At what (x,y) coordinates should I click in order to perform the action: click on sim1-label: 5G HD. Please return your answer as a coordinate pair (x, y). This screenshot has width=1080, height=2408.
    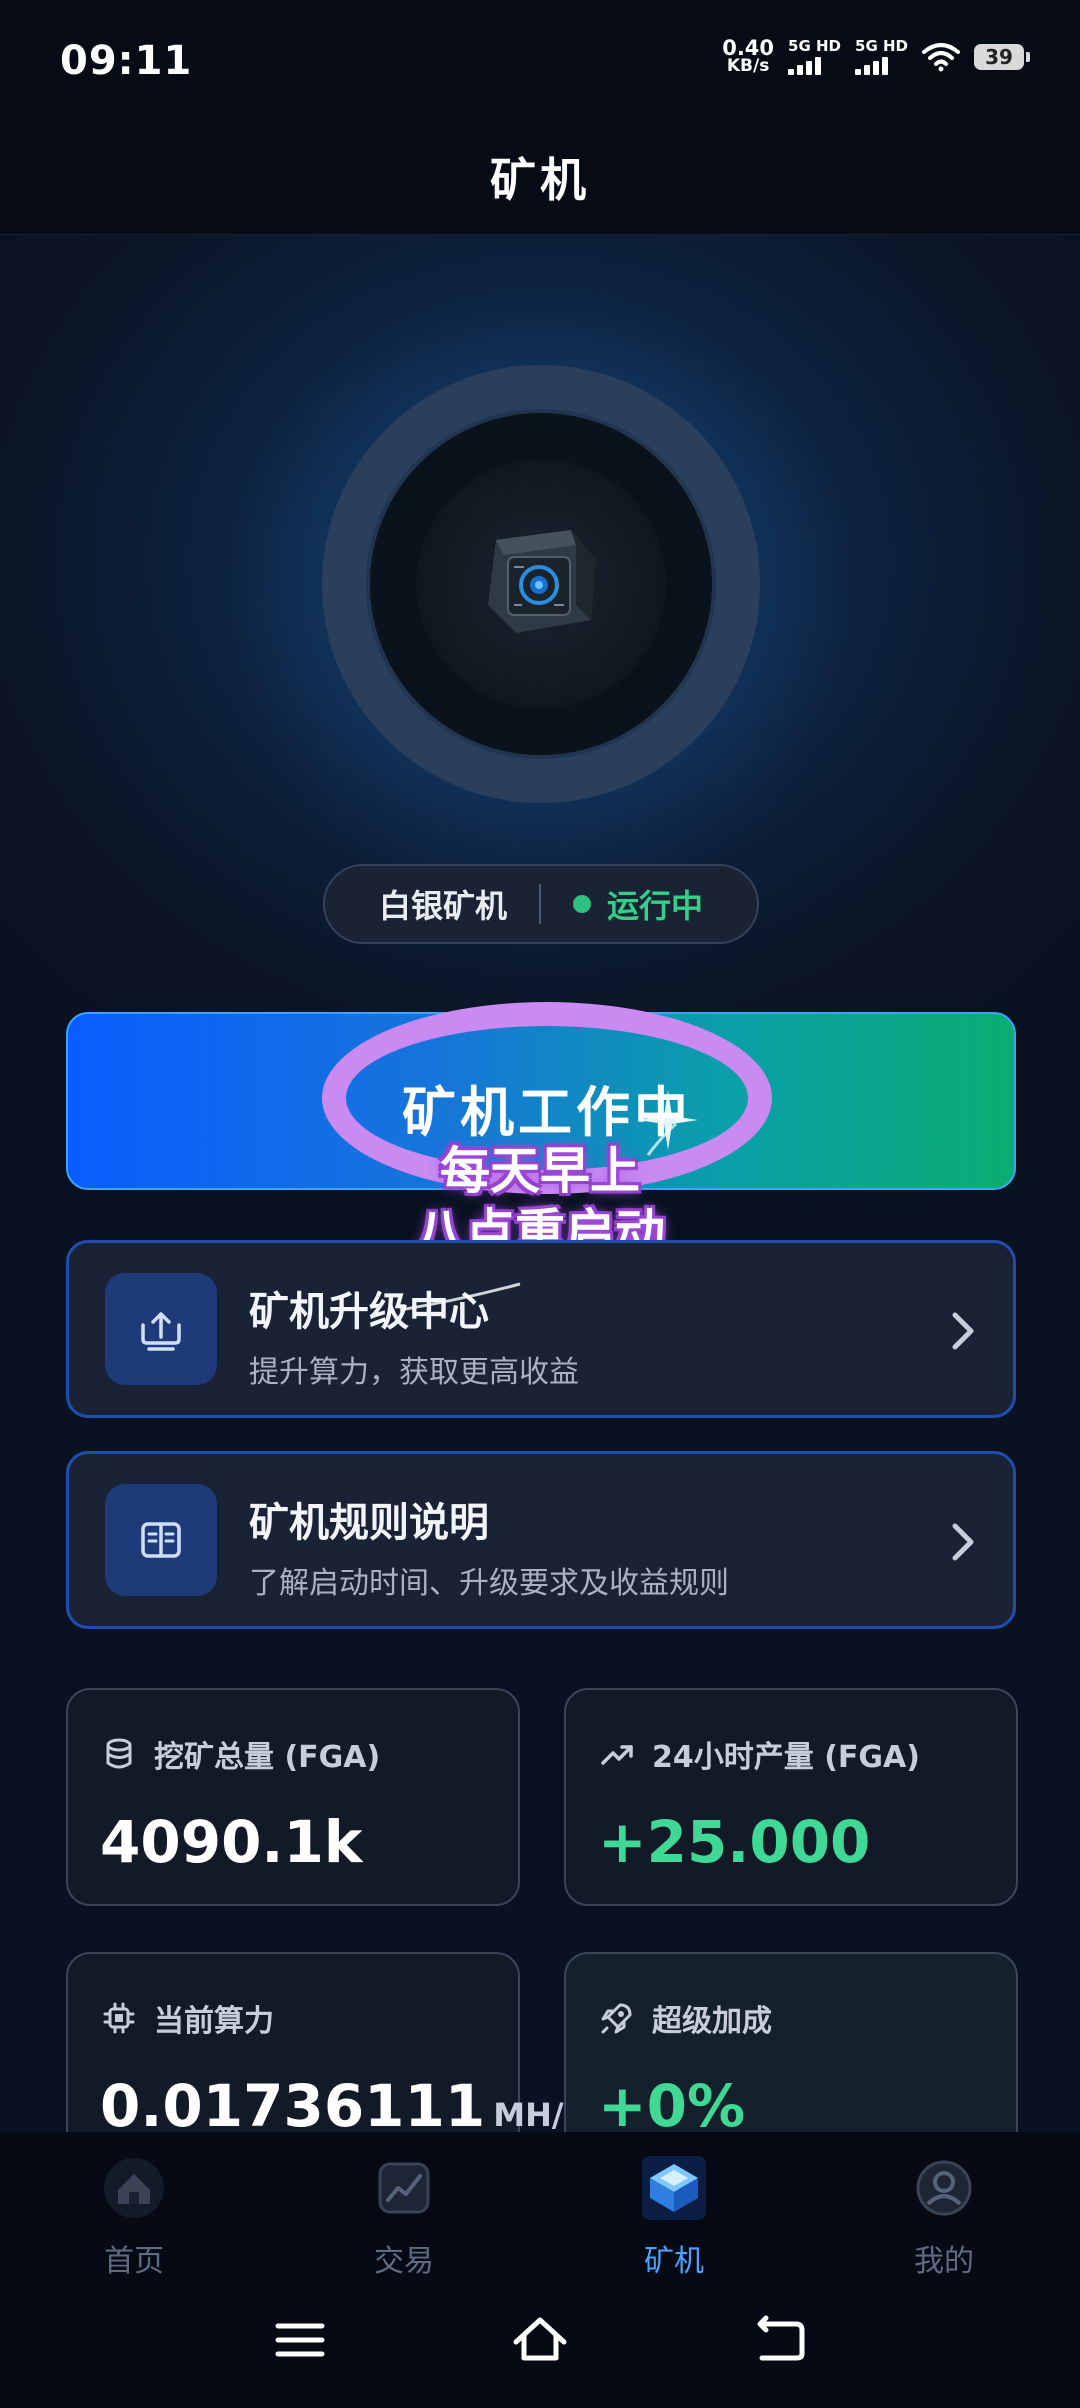
    Looking at the image, I should click on (815, 46).